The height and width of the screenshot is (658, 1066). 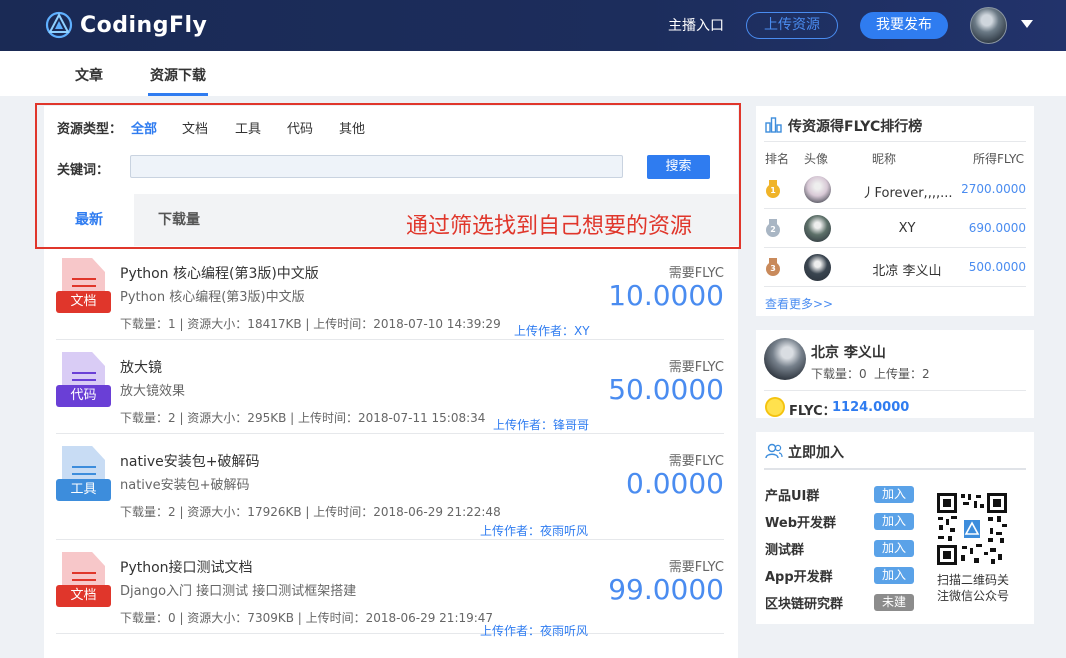 What do you see at coordinates (999, 159) in the screenshot?
I see `flyc-header: 所得FLYC` at bounding box center [999, 159].